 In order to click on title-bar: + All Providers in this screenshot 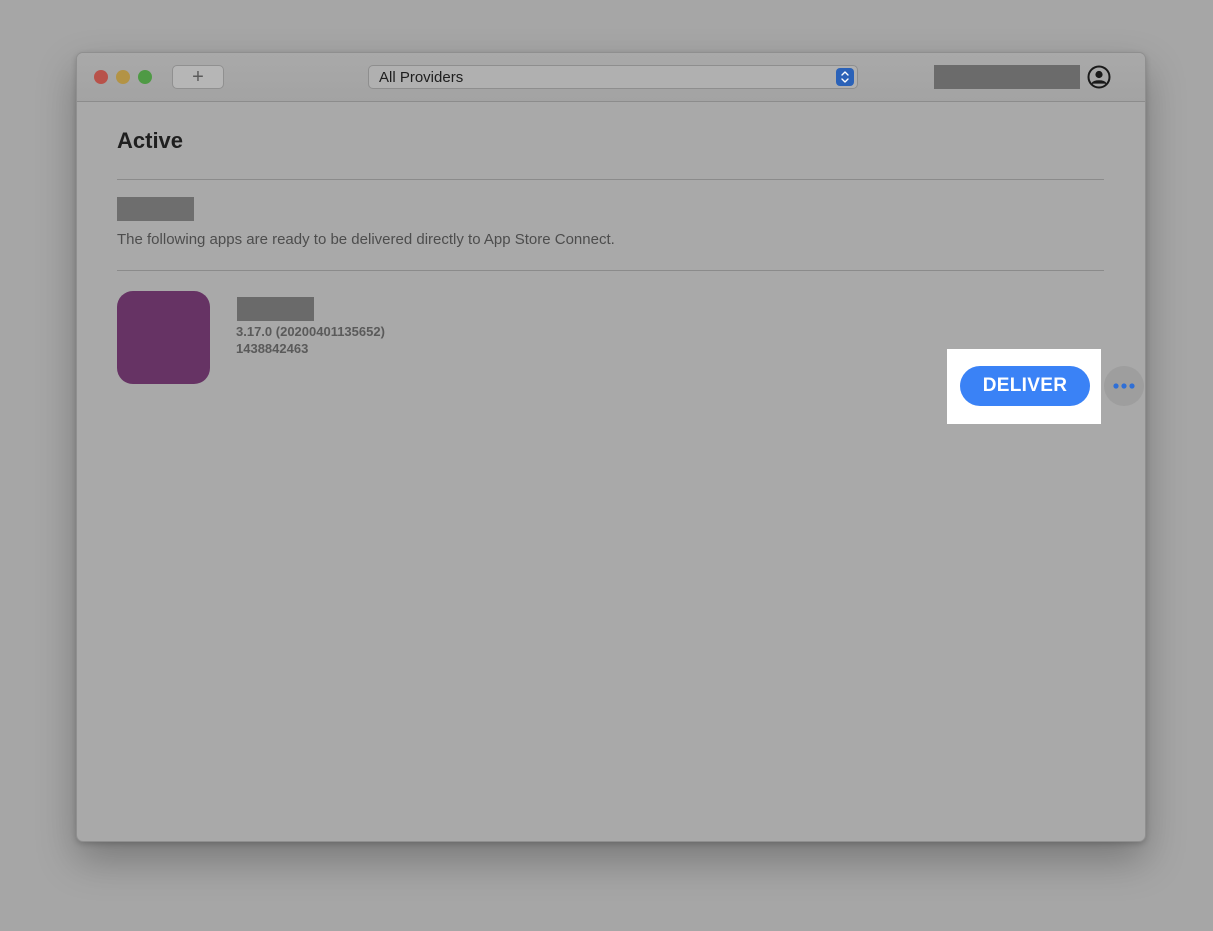, I will do `click(611, 77)`.